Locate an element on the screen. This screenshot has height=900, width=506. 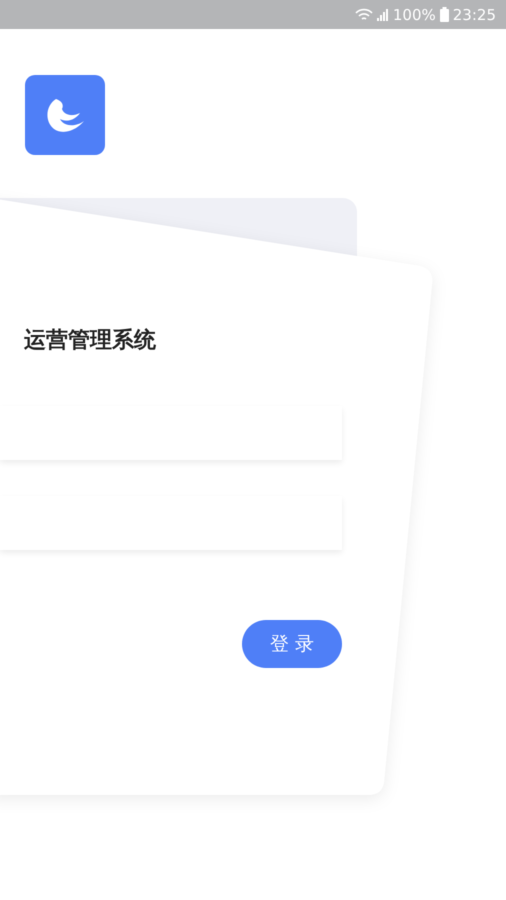
signal-icon is located at coordinates (382, 14).